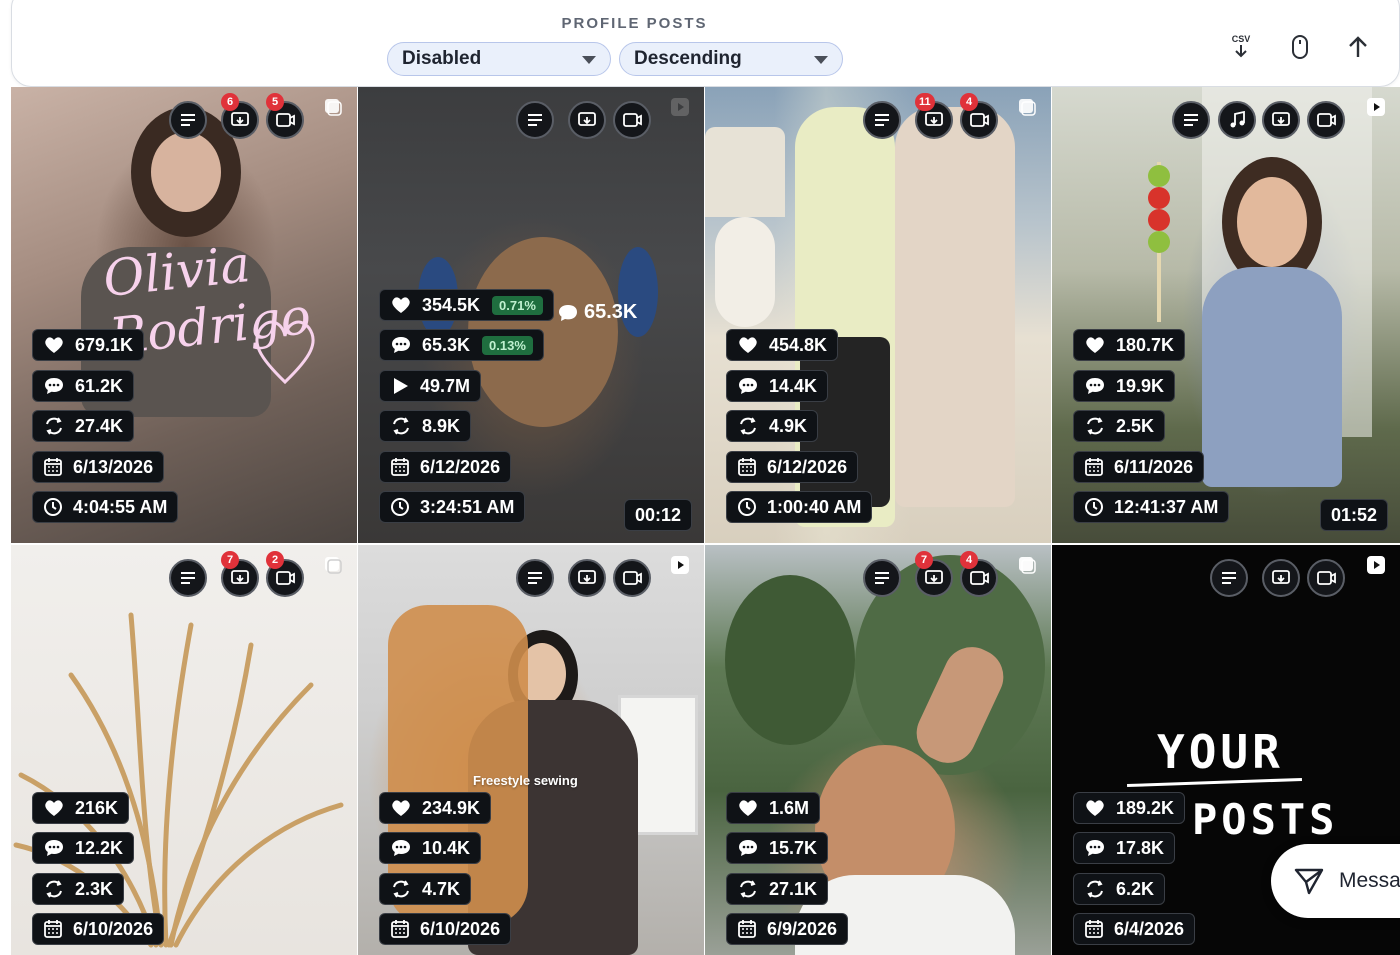 Image resolution: width=1400 pixels, height=955 pixels. I want to click on likes-value: 679.1K, so click(104, 344).